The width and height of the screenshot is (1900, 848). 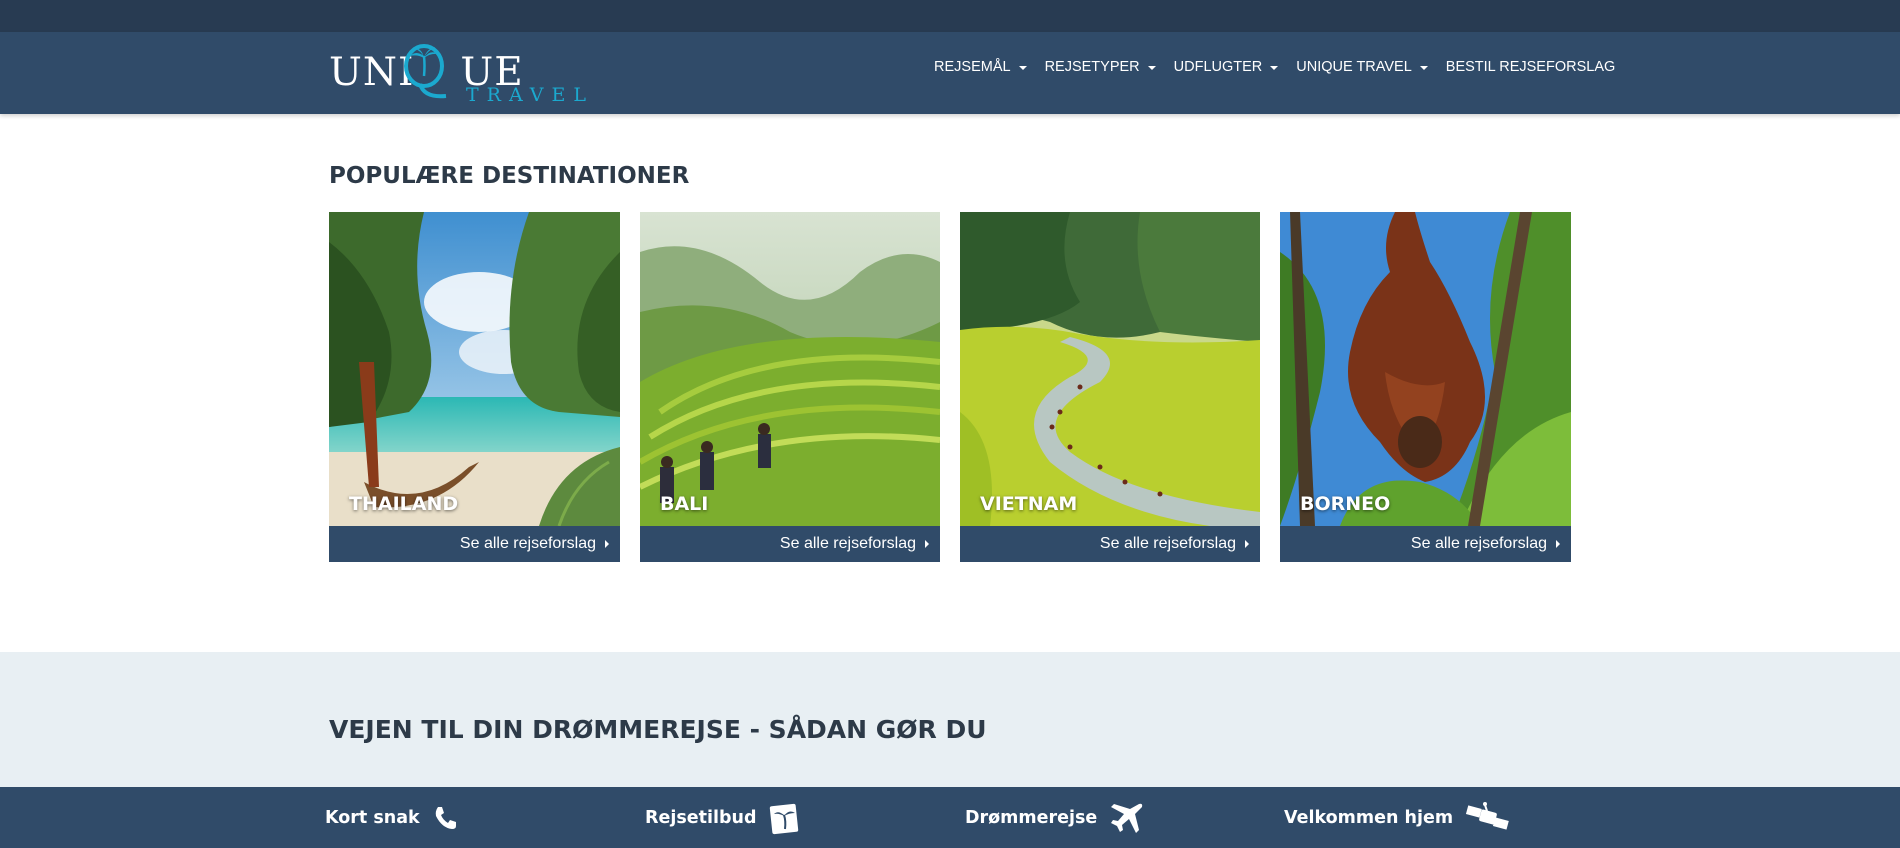 I want to click on top-strip, so click(x=950, y=16).